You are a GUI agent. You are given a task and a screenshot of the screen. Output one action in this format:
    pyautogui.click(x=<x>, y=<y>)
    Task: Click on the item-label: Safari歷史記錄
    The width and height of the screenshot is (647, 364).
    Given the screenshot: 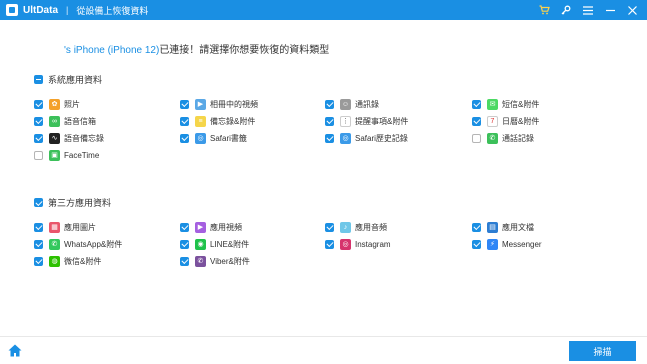 What is the action you would take?
    pyautogui.click(x=381, y=138)
    